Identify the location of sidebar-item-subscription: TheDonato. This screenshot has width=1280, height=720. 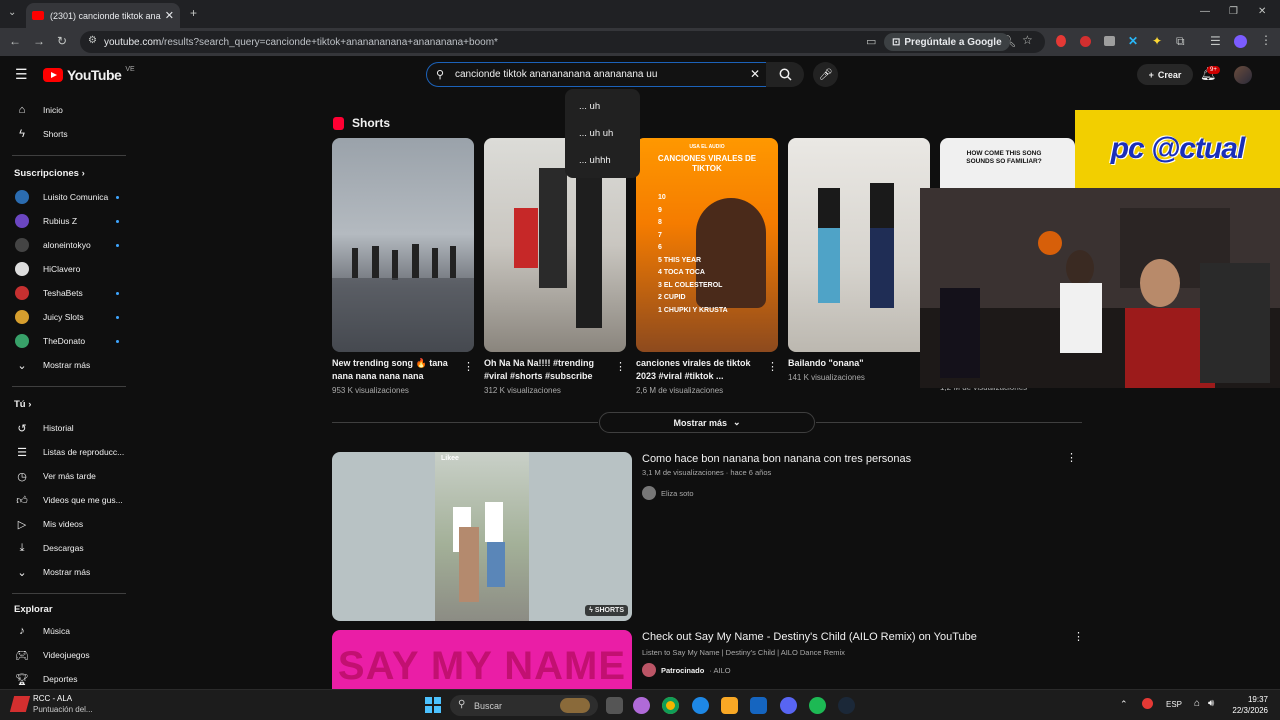
(69, 341).